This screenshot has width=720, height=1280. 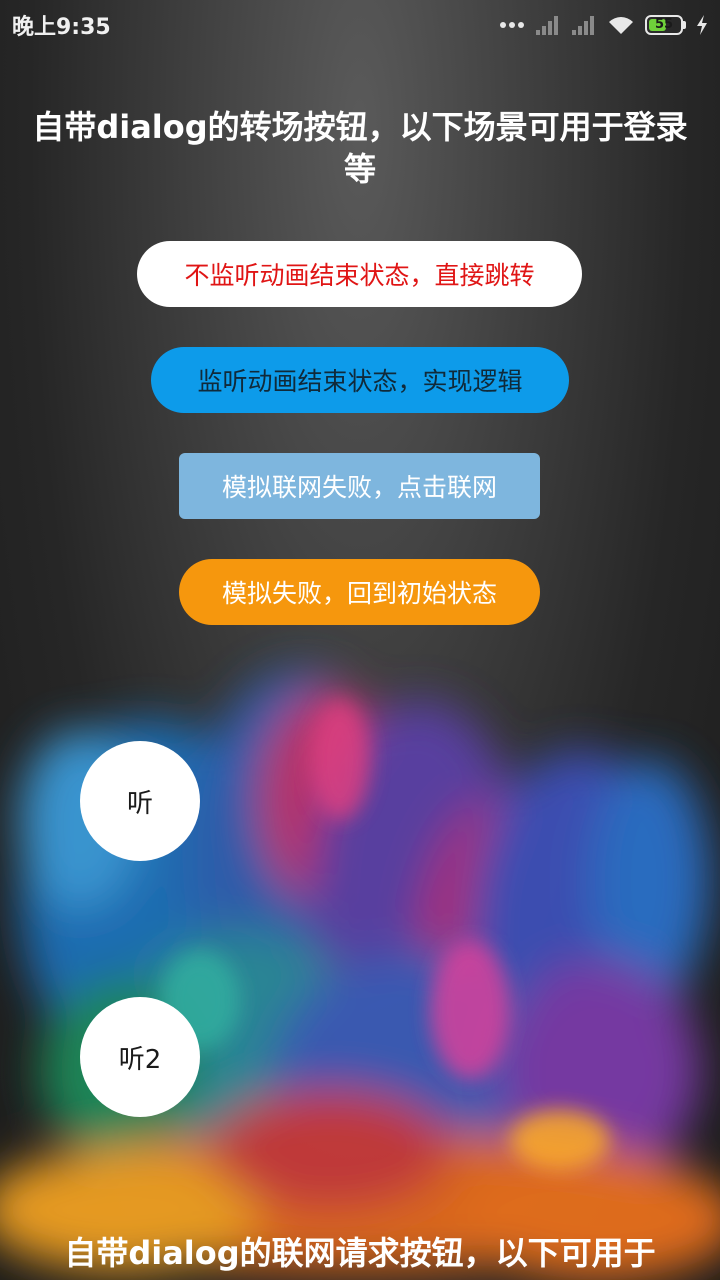 What do you see at coordinates (140, 1057) in the screenshot?
I see `listen2-circle-button: 听2` at bounding box center [140, 1057].